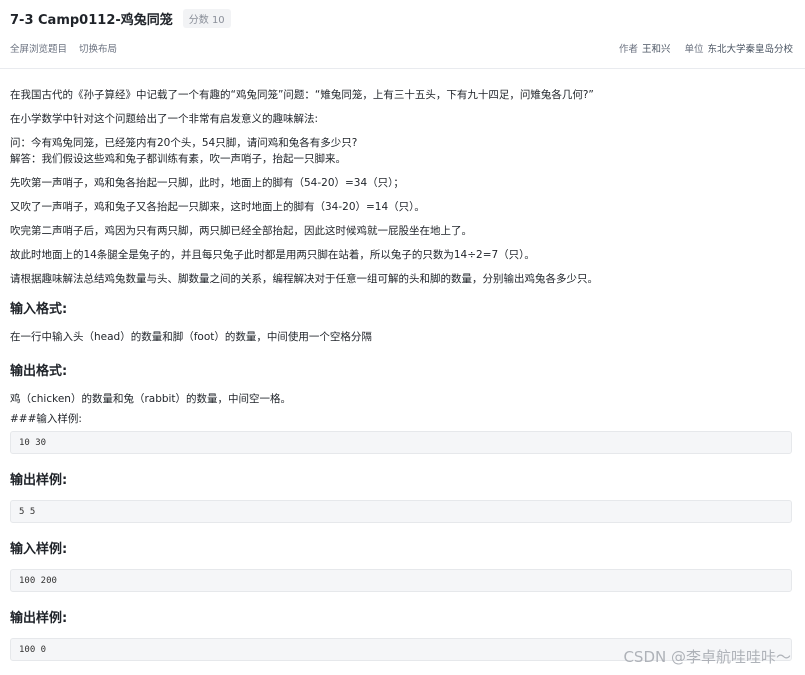 The height and width of the screenshot is (675, 805). What do you see at coordinates (98, 48) in the screenshot?
I see `switch-layout-button: 切换布局` at bounding box center [98, 48].